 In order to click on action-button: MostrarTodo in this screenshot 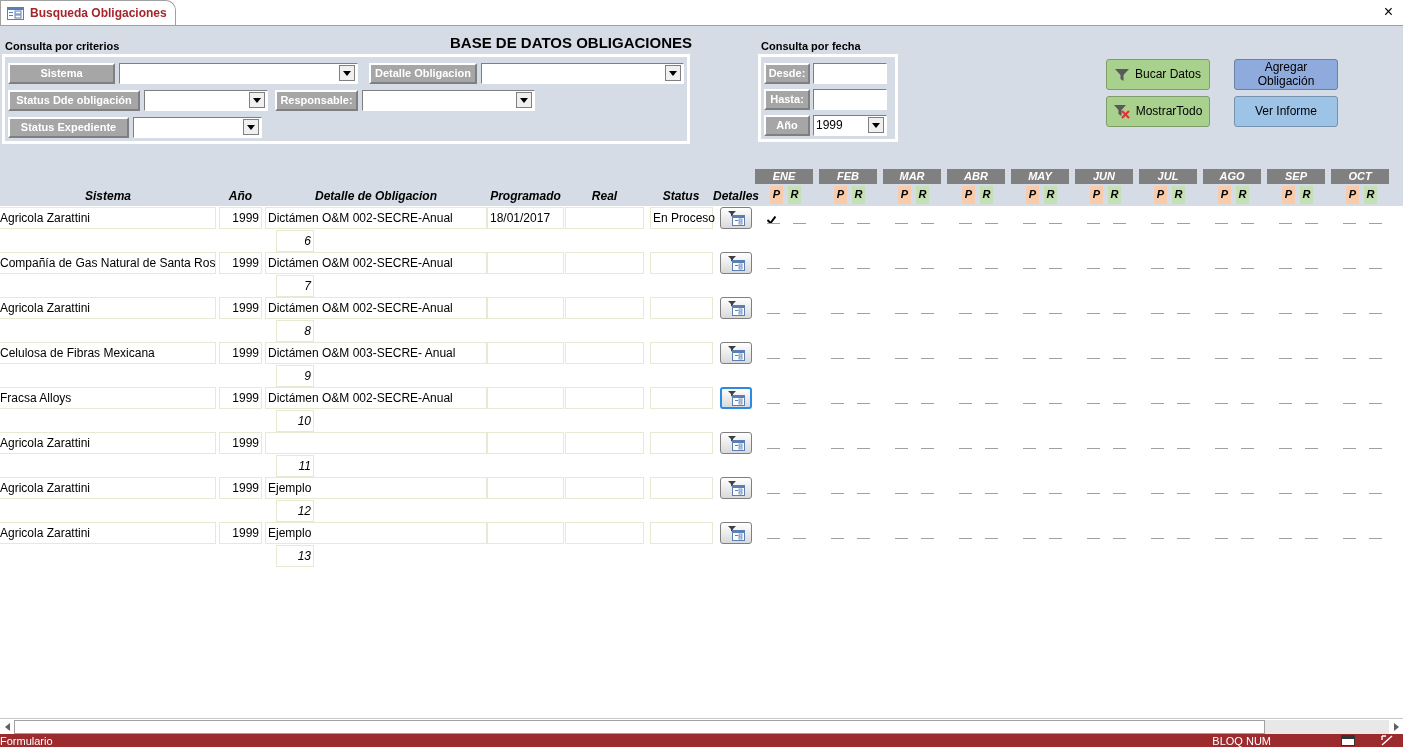, I will do `click(1158, 111)`.